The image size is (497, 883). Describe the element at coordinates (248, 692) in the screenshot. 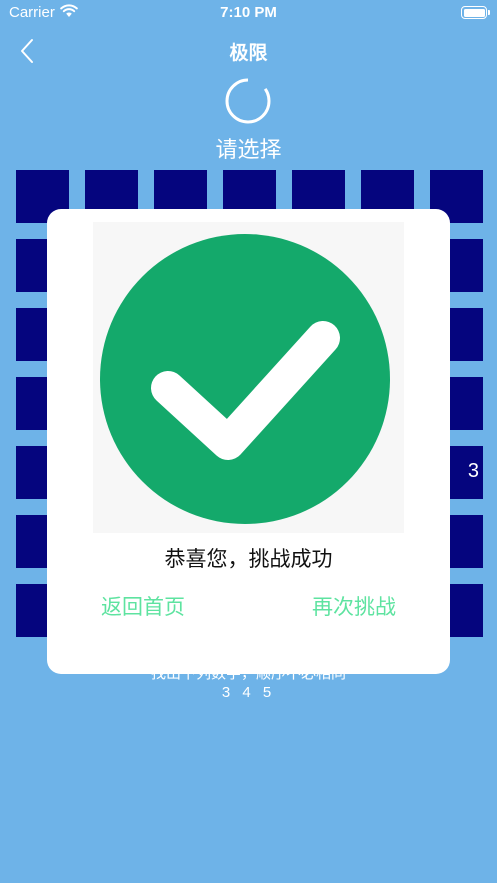

I see `target-sequence: 3 4 5` at that location.